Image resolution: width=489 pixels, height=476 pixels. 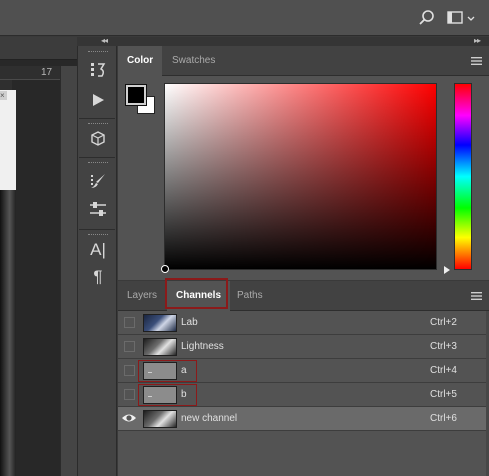 What do you see at coordinates (184, 394) in the screenshot?
I see `channel-name: b` at bounding box center [184, 394].